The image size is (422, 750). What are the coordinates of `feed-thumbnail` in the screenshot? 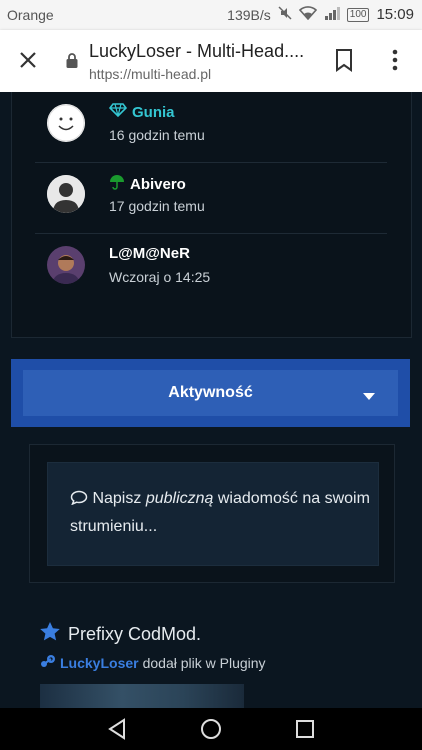 It's located at (142, 696).